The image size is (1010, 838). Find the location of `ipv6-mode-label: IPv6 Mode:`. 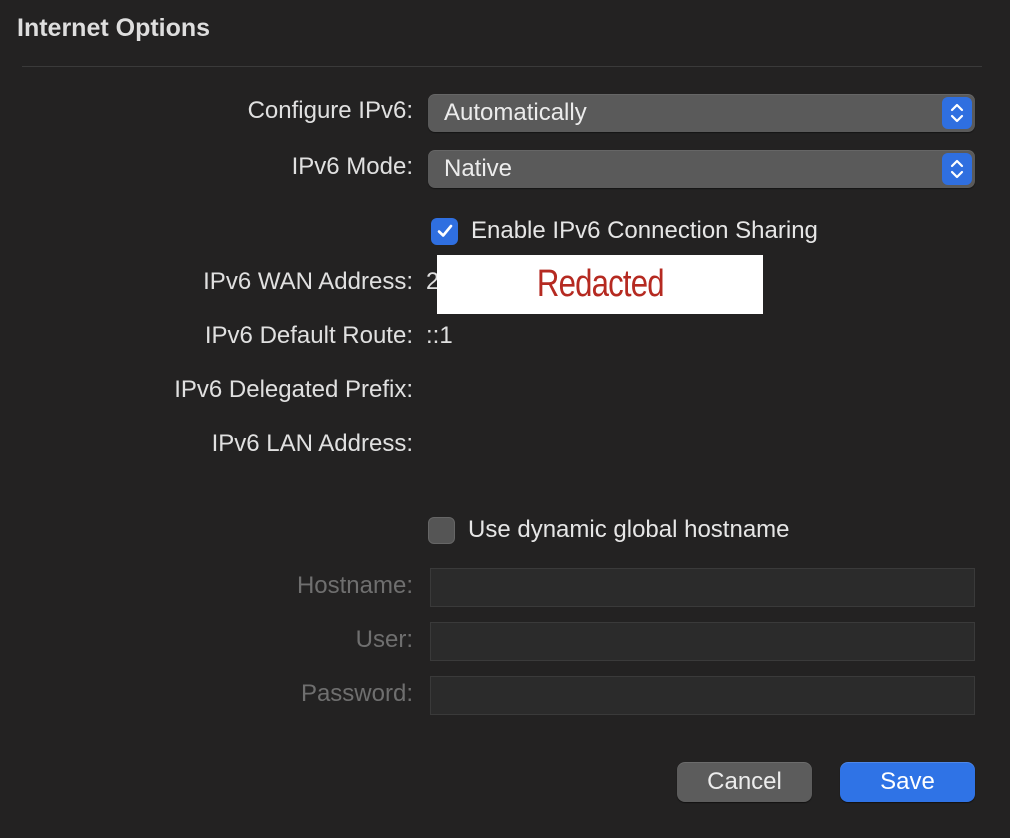

ipv6-mode-label: IPv6 Mode: is located at coordinates (352, 166).